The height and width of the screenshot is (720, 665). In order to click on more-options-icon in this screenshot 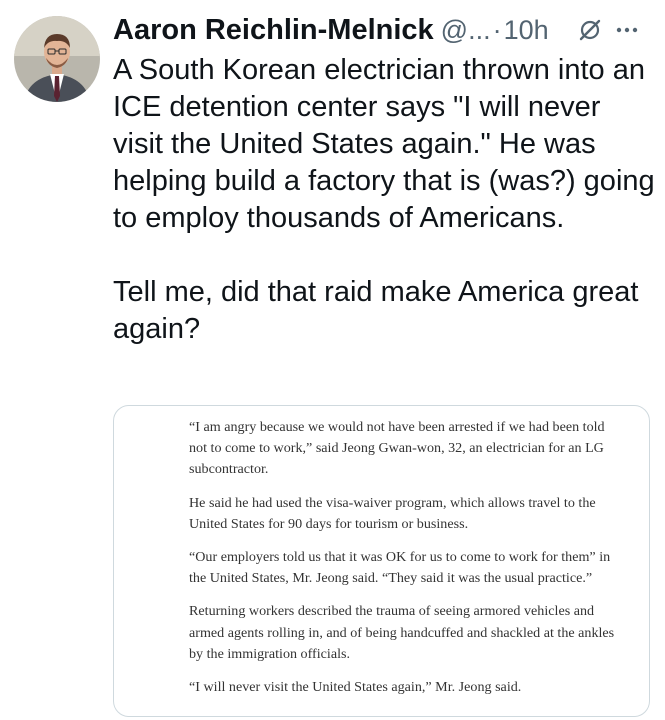, I will do `click(627, 30)`.